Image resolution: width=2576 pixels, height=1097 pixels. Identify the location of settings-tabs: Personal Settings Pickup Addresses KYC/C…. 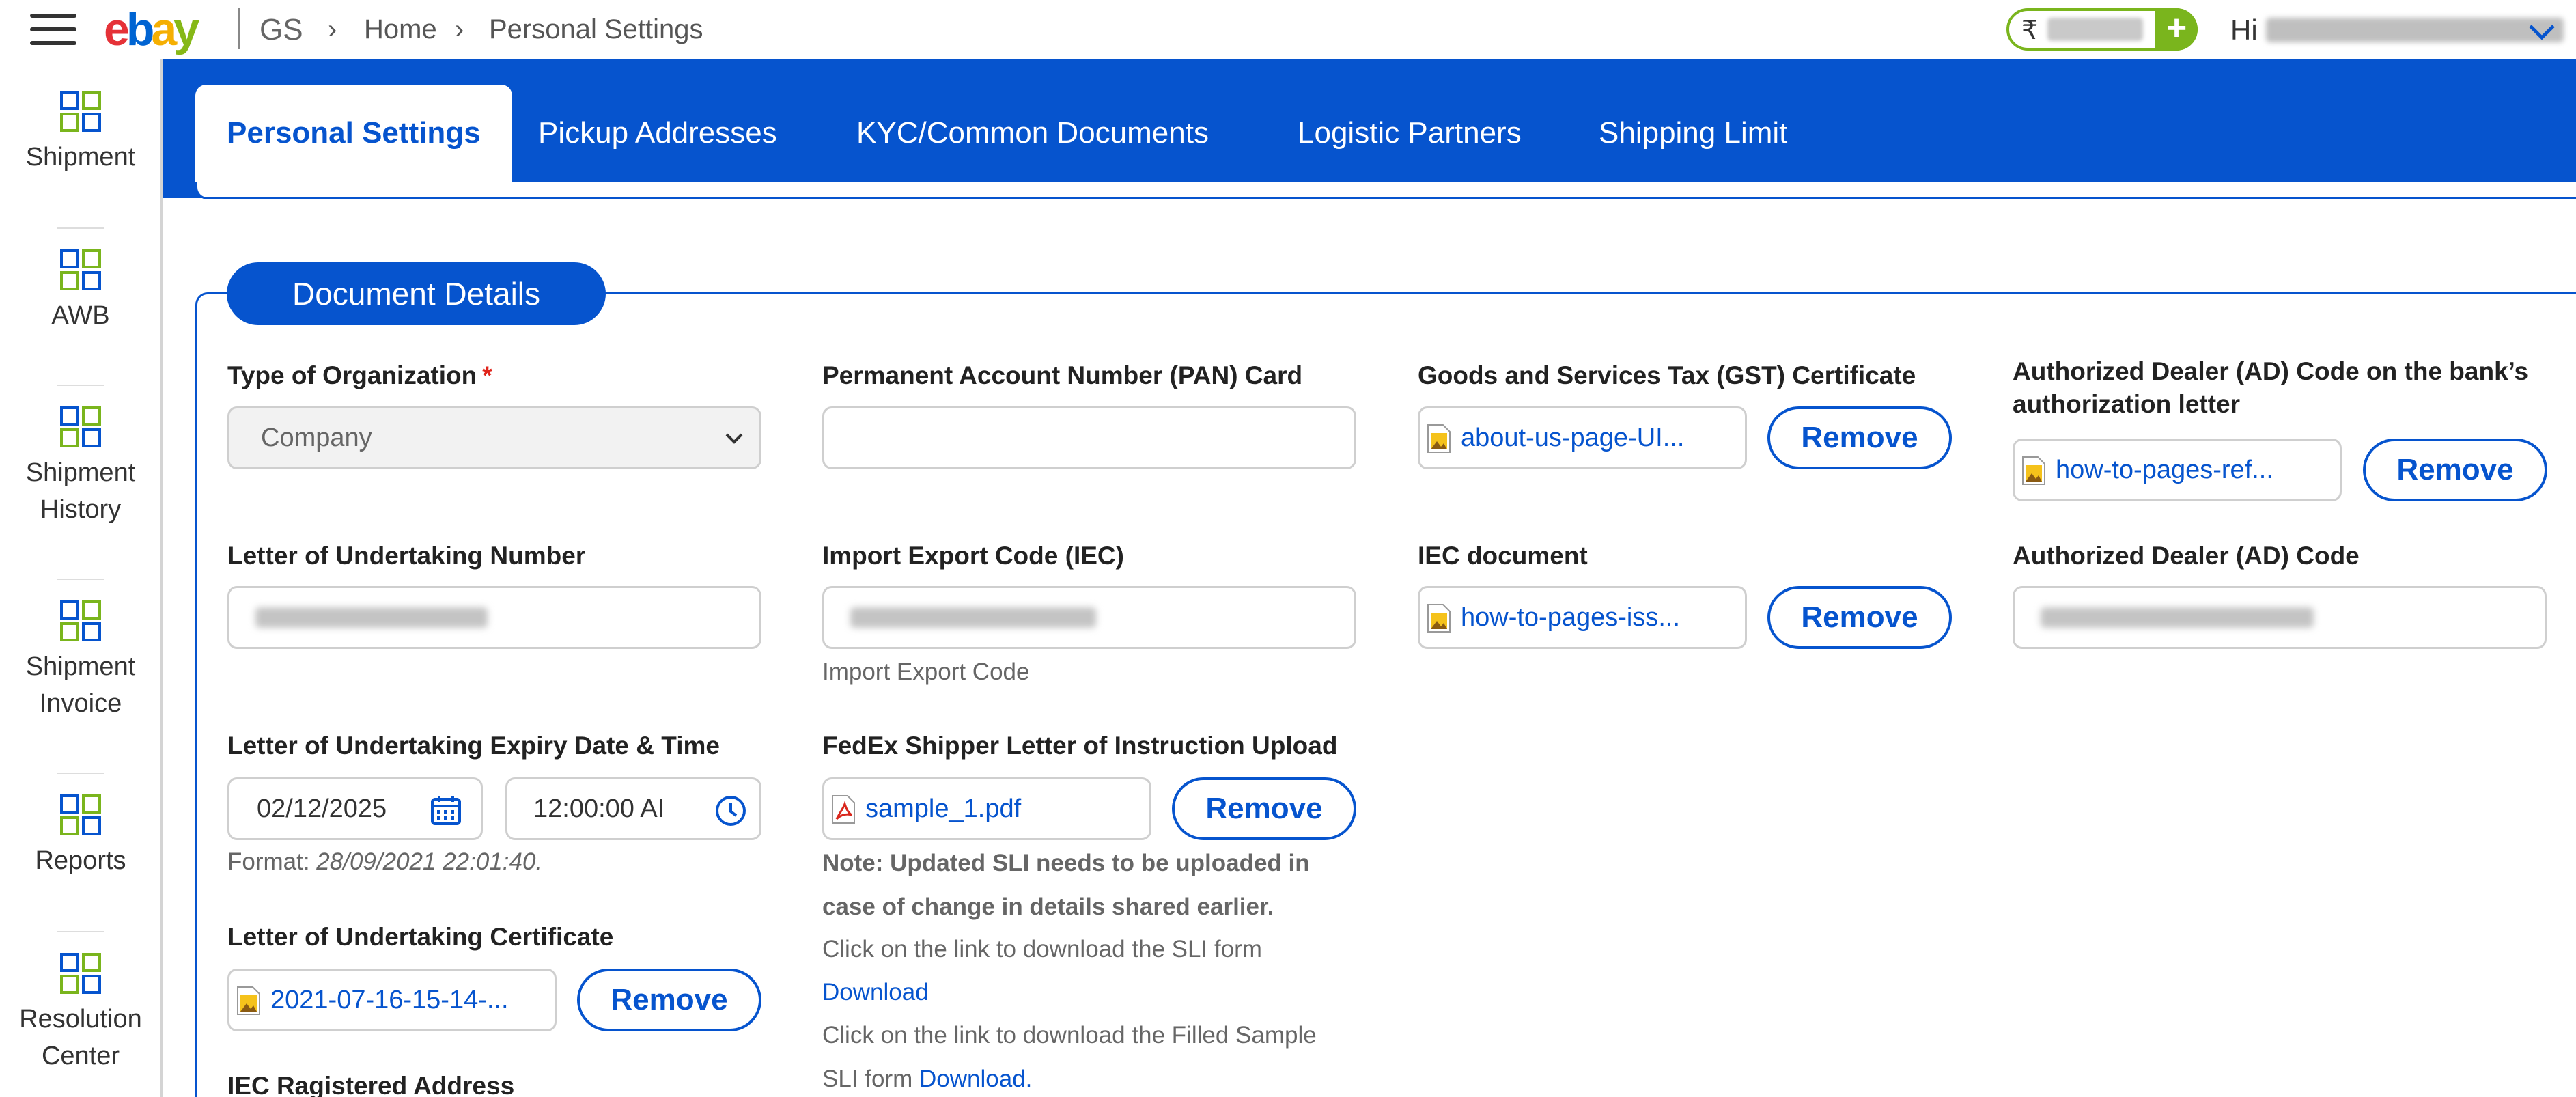
(1385, 142).